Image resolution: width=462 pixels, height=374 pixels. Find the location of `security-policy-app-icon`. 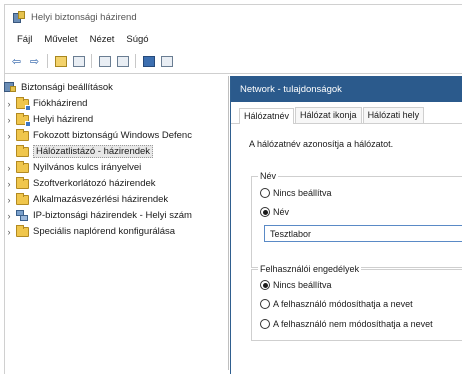

security-policy-app-icon is located at coordinates (19, 17).